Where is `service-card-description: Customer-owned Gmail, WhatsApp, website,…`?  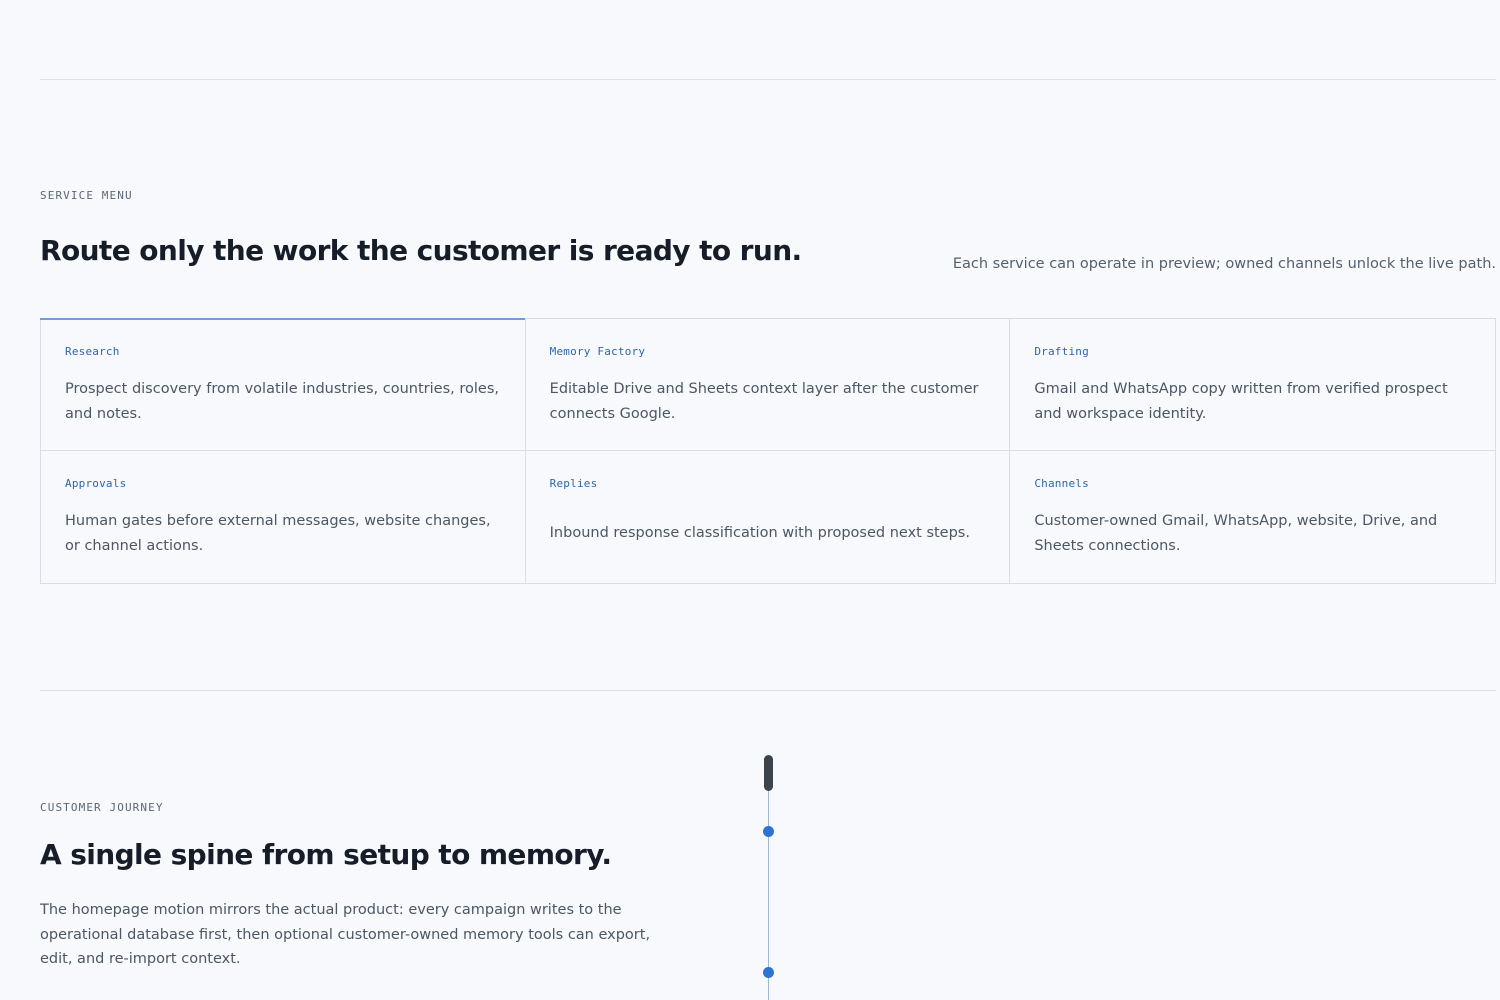
service-card-description: Customer-owned Gmail, WhatsApp, website,… is located at coordinates (1236, 533).